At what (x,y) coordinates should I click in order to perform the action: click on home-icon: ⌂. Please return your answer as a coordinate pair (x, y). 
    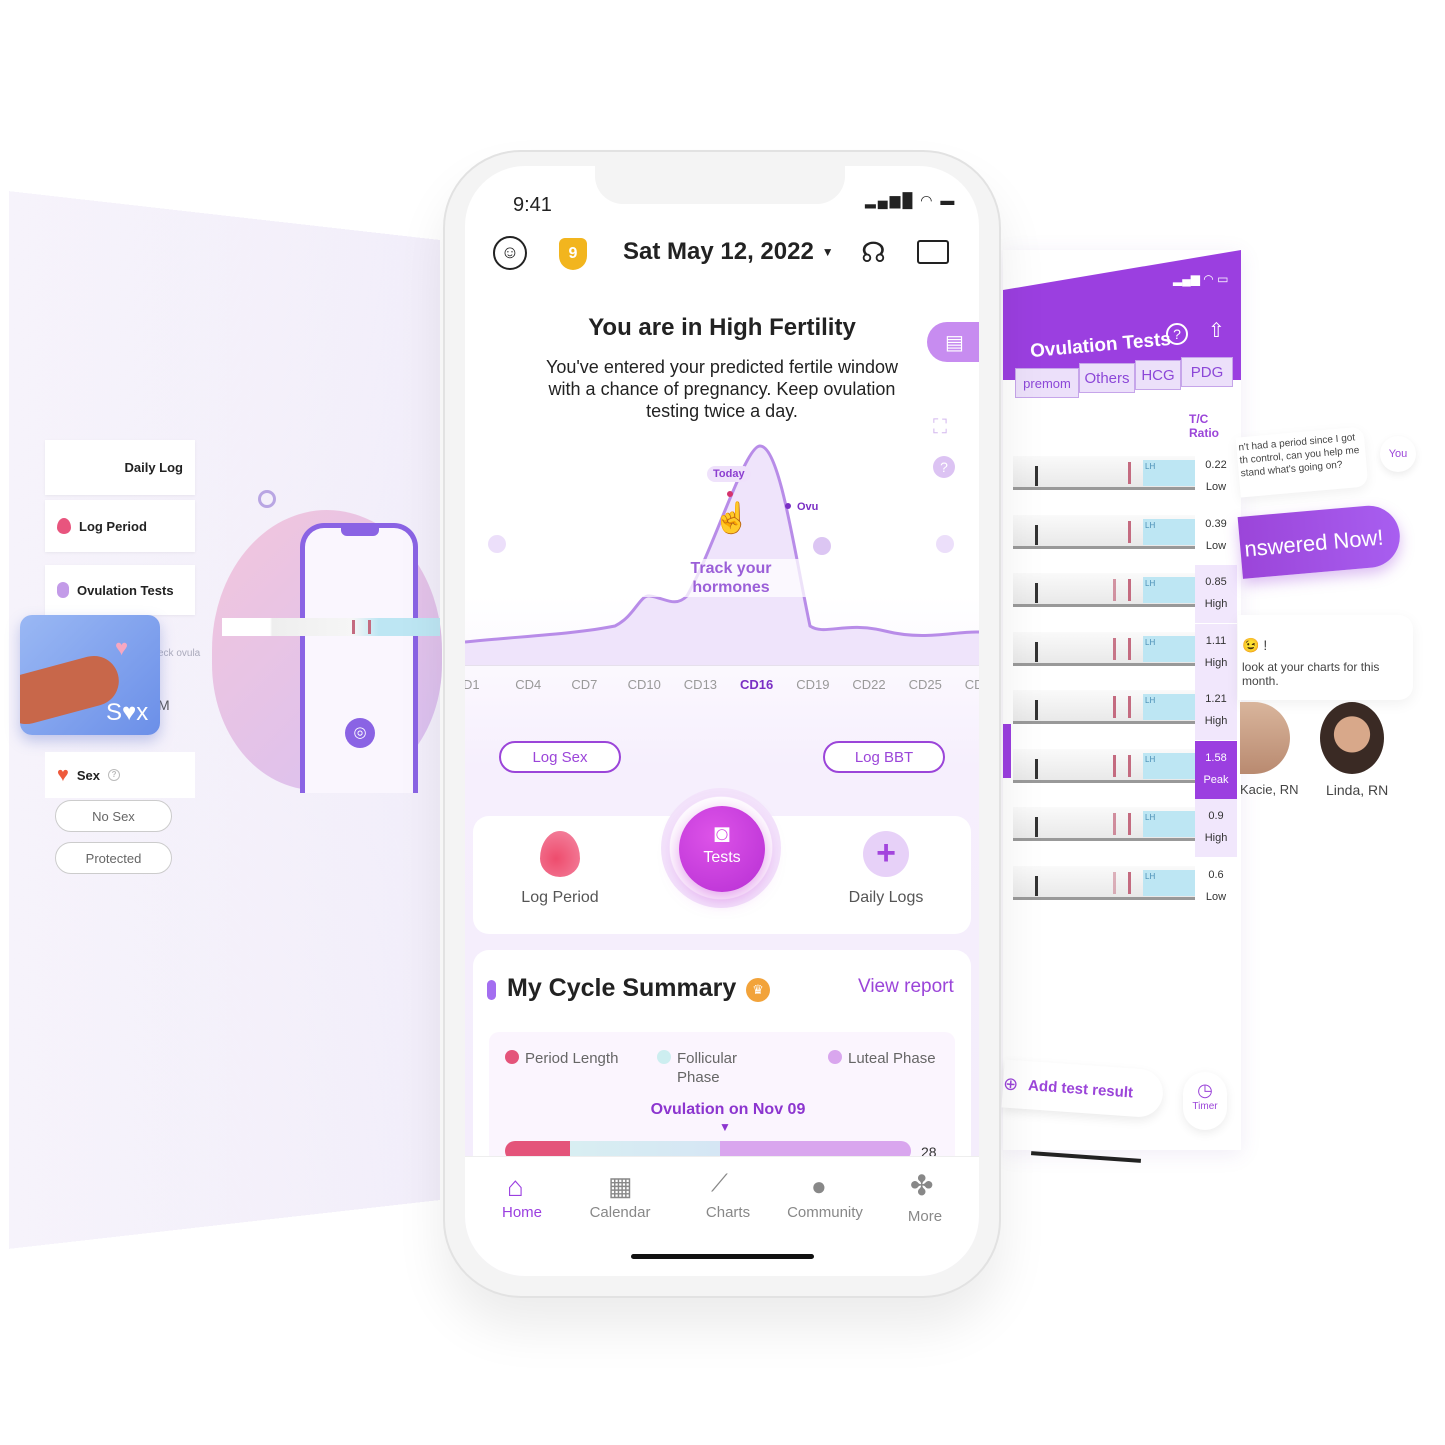
    Looking at the image, I should click on (515, 1186).